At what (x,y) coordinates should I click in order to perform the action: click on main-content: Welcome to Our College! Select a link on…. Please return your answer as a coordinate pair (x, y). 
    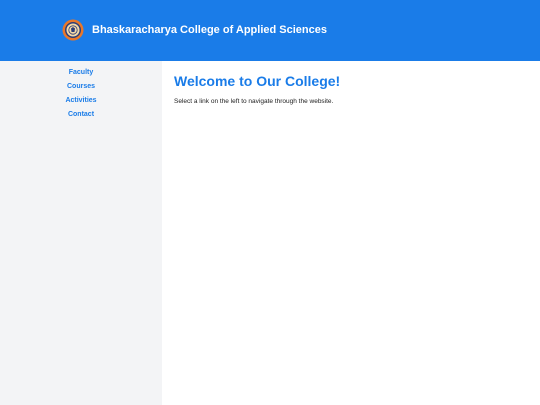
    Looking at the image, I should click on (349, 89).